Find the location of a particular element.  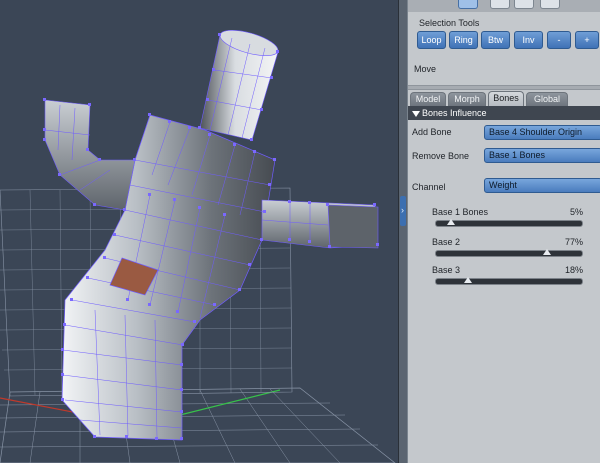

invert-button: Inv is located at coordinates (528, 40).